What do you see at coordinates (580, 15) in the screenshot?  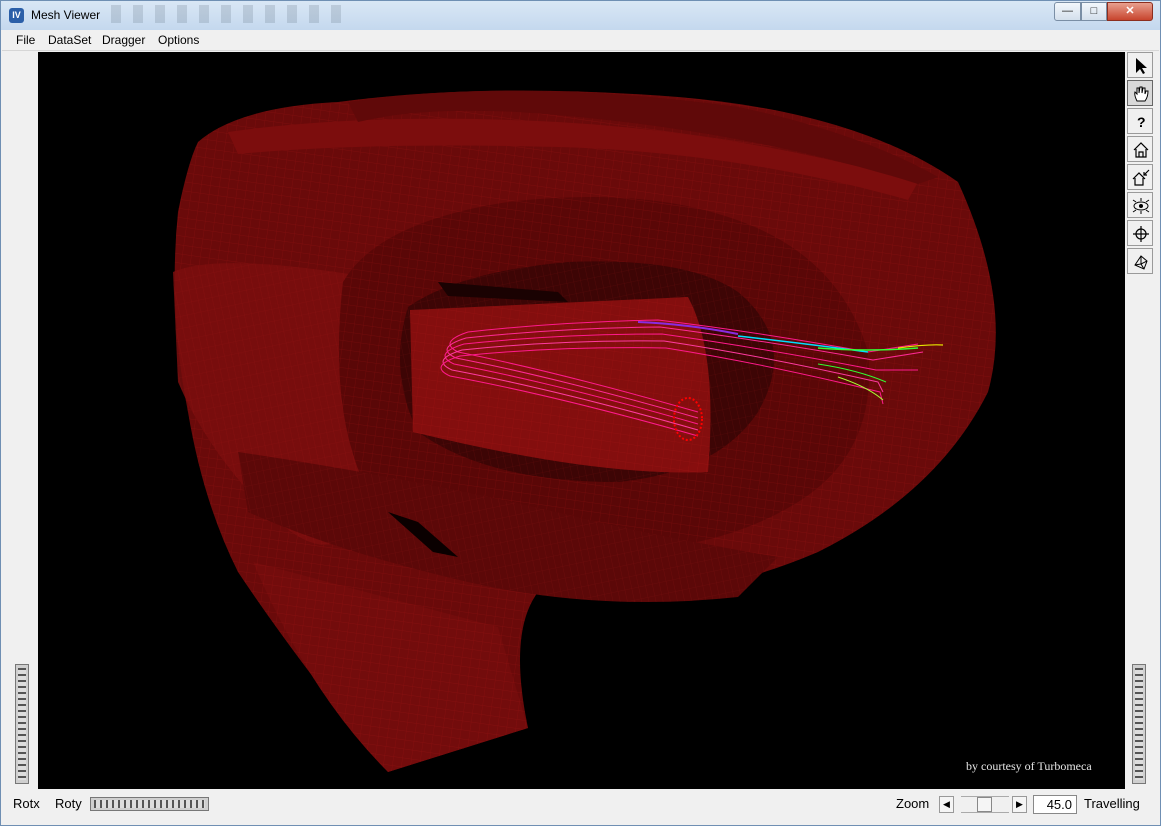 I see `title-bar: IV Mesh Viewer — □ ✕` at bounding box center [580, 15].